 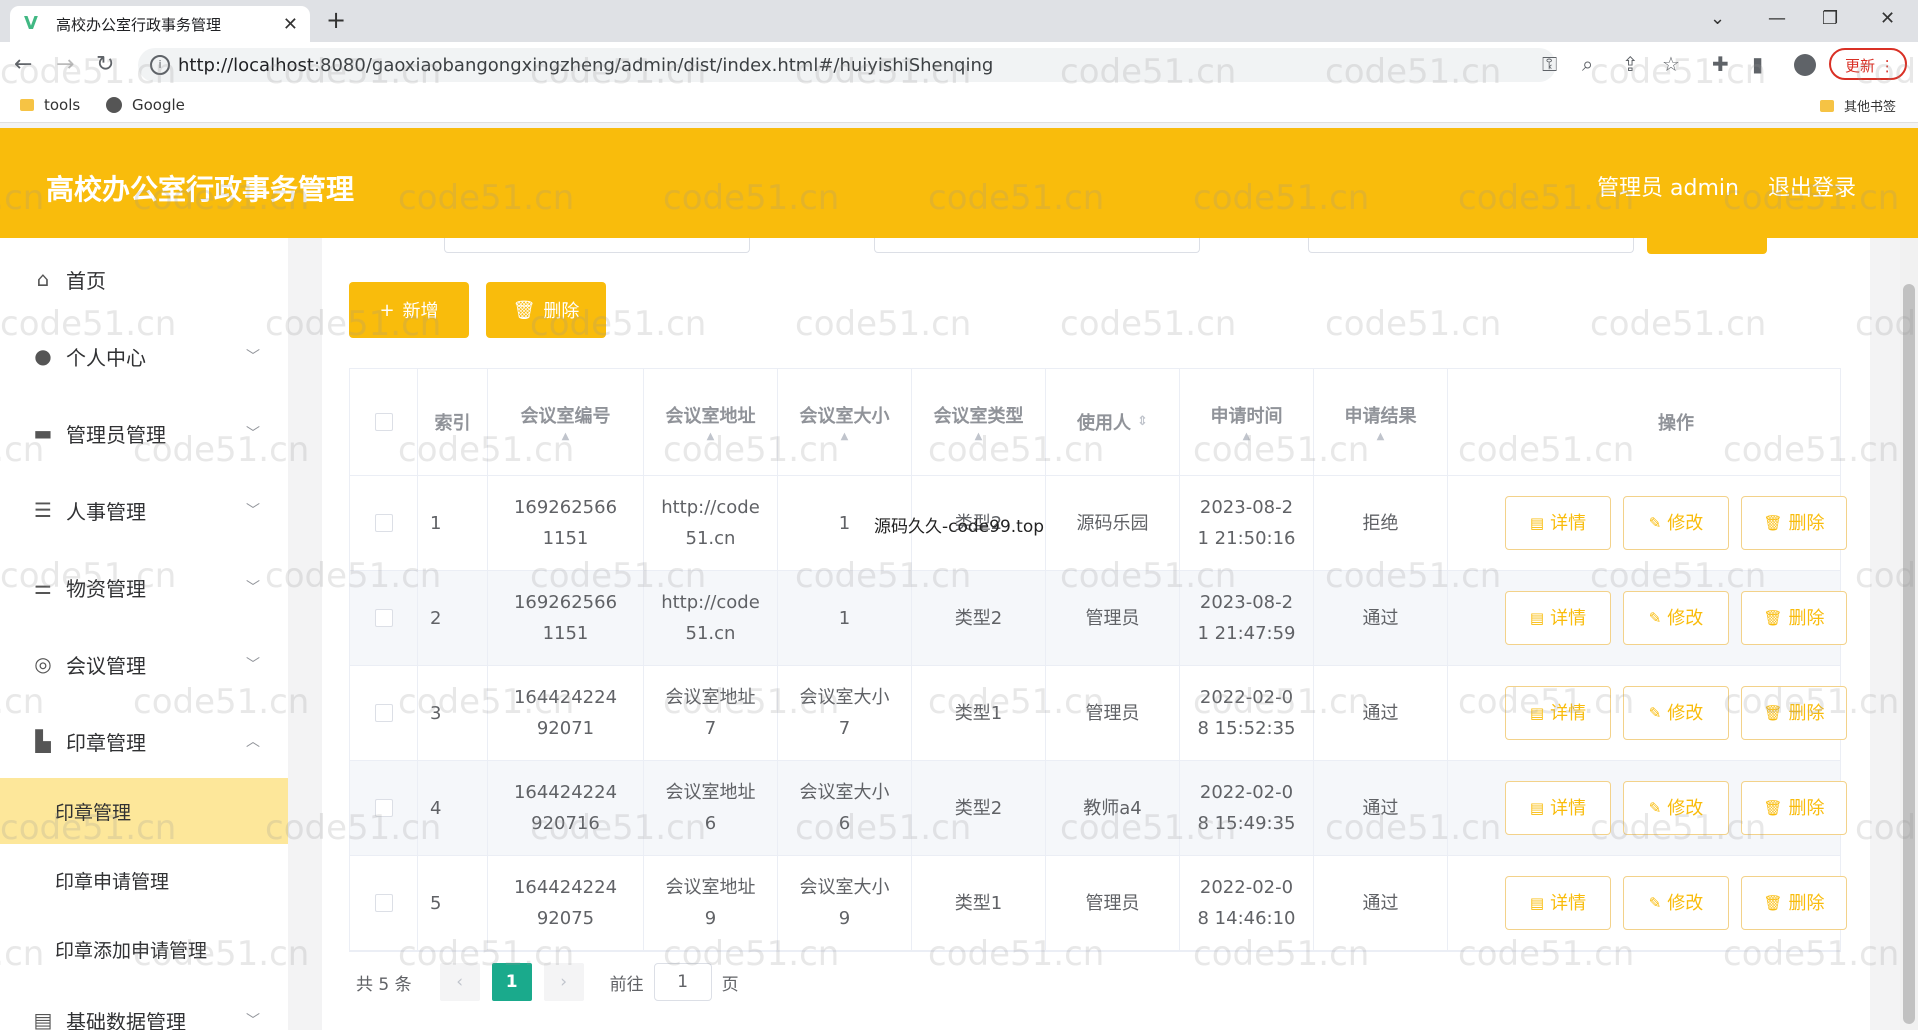 What do you see at coordinates (1707, 246) in the screenshot?
I see `search-button` at bounding box center [1707, 246].